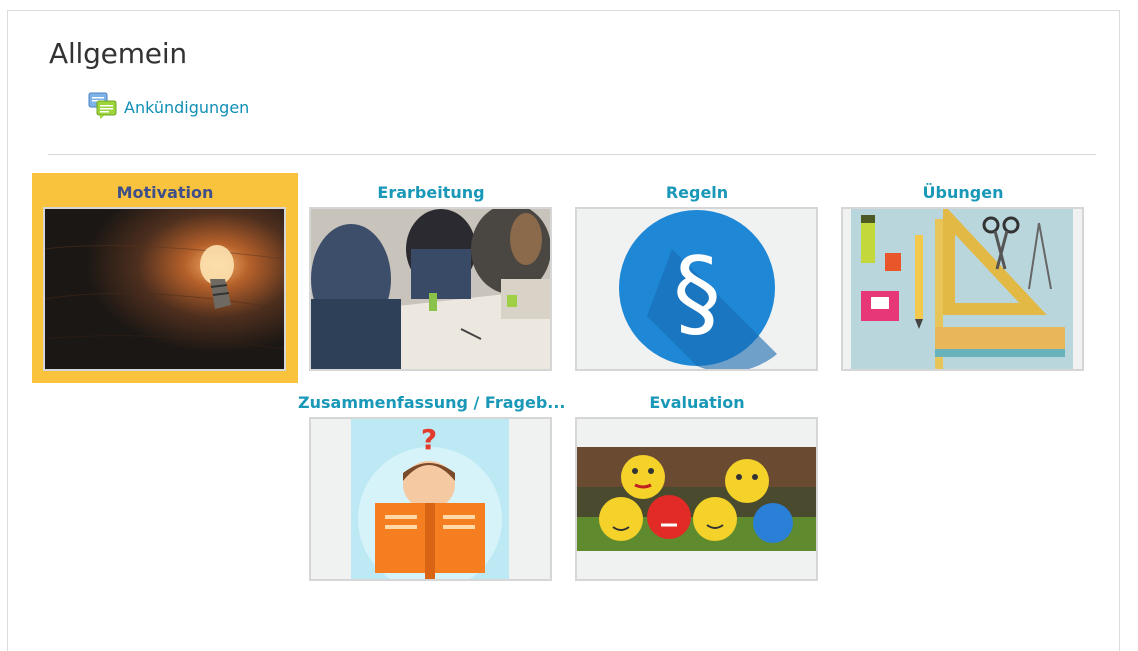  What do you see at coordinates (962, 289) in the screenshot?
I see `school-supplies-image` at bounding box center [962, 289].